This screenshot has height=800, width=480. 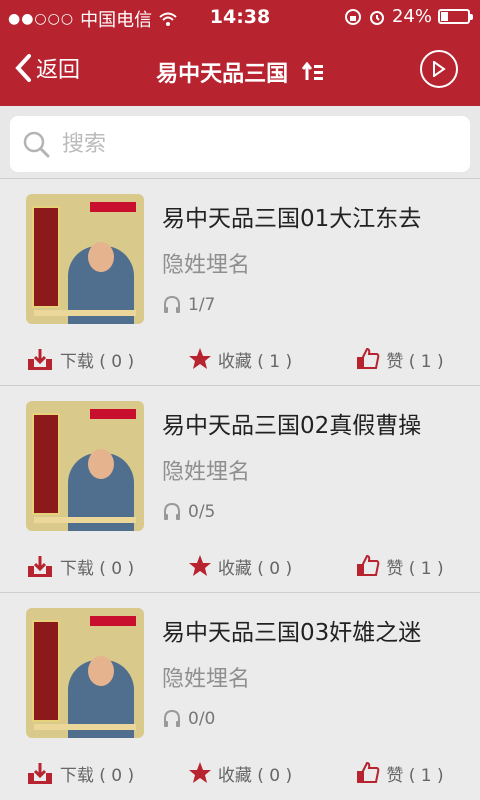 What do you see at coordinates (240, 18) in the screenshot?
I see `status-bar: ●●○○○ 中国电信 14:38 24%` at bounding box center [240, 18].